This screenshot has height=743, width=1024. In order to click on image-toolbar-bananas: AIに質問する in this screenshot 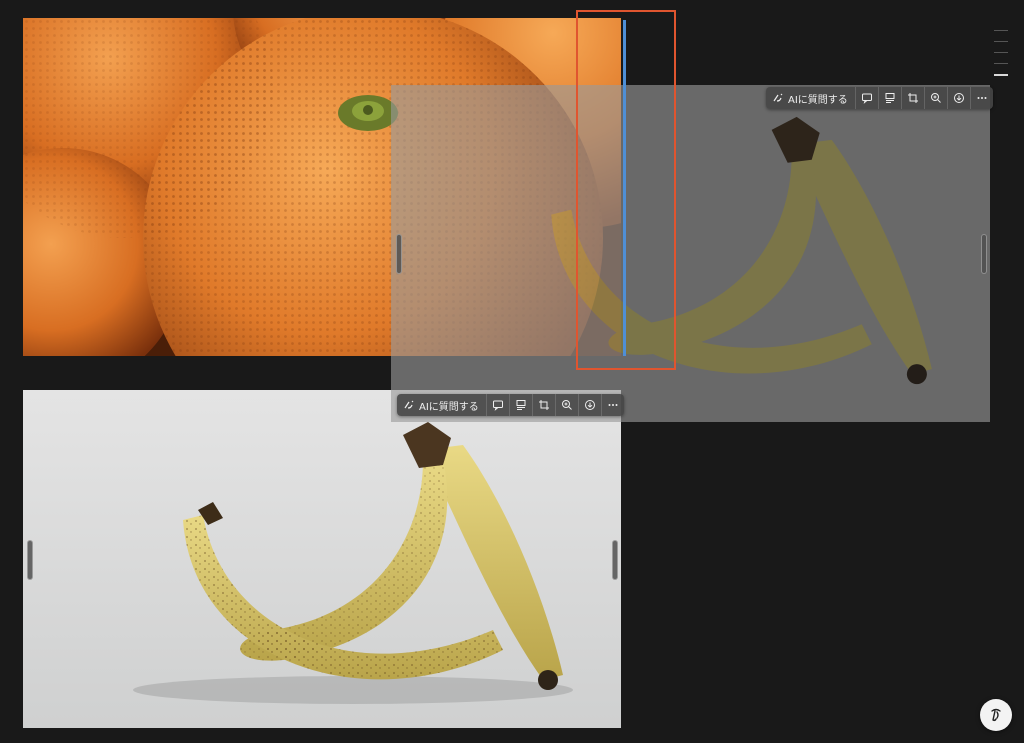, I will do `click(510, 405)`.